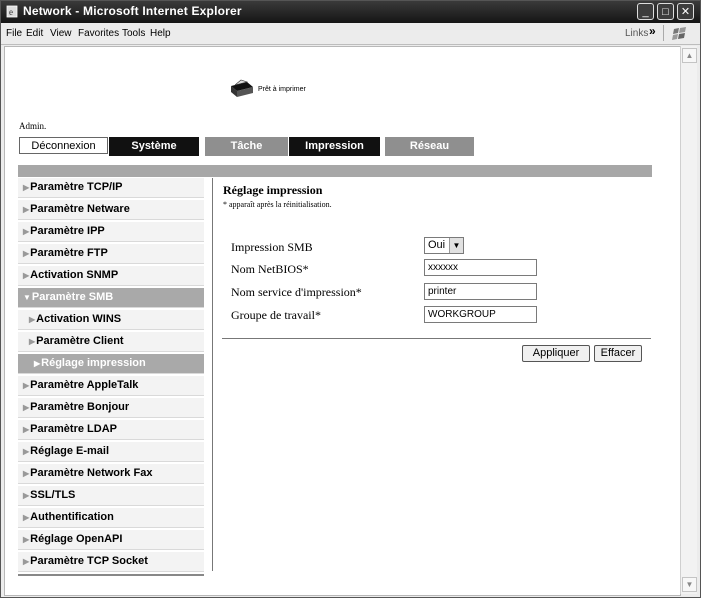 The height and width of the screenshot is (598, 701). What do you see at coordinates (154, 146) in the screenshot?
I see `tab-systeme: Système` at bounding box center [154, 146].